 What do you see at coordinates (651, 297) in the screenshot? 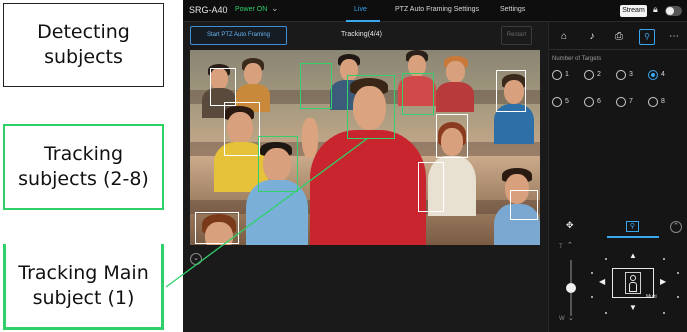
I see `framing-mode-label: Multi` at bounding box center [651, 297].